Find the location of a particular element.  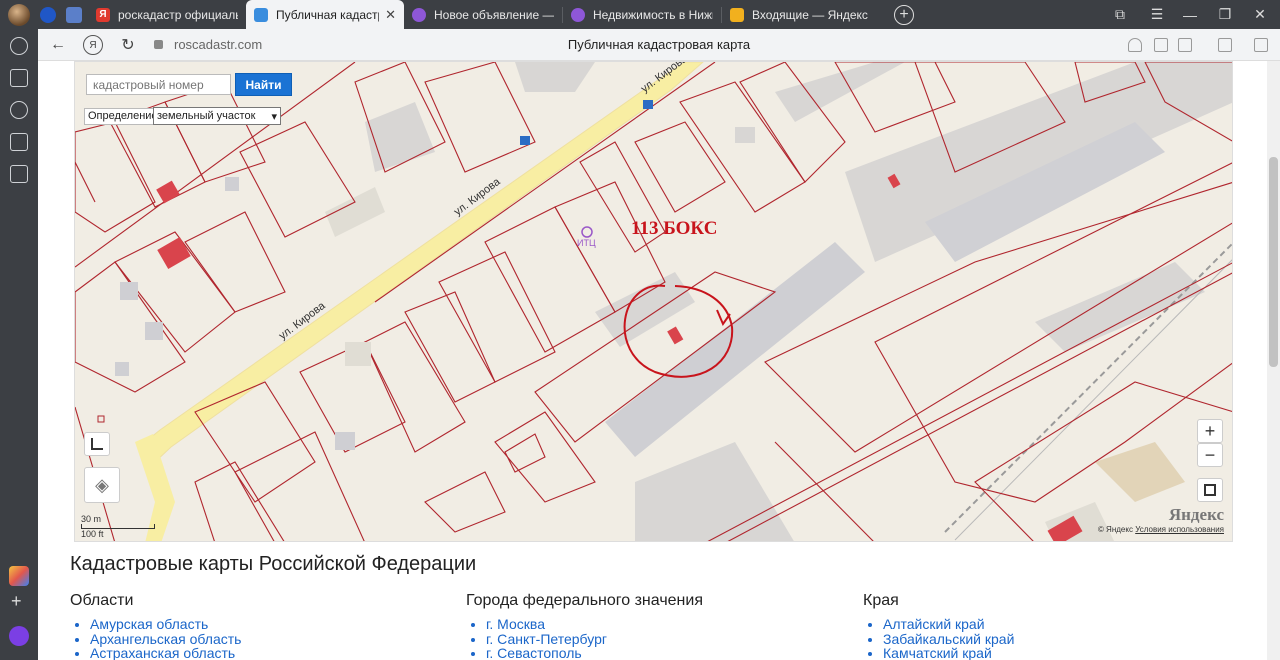

yandex-logo: Яндекс is located at coordinates (1196, 514).